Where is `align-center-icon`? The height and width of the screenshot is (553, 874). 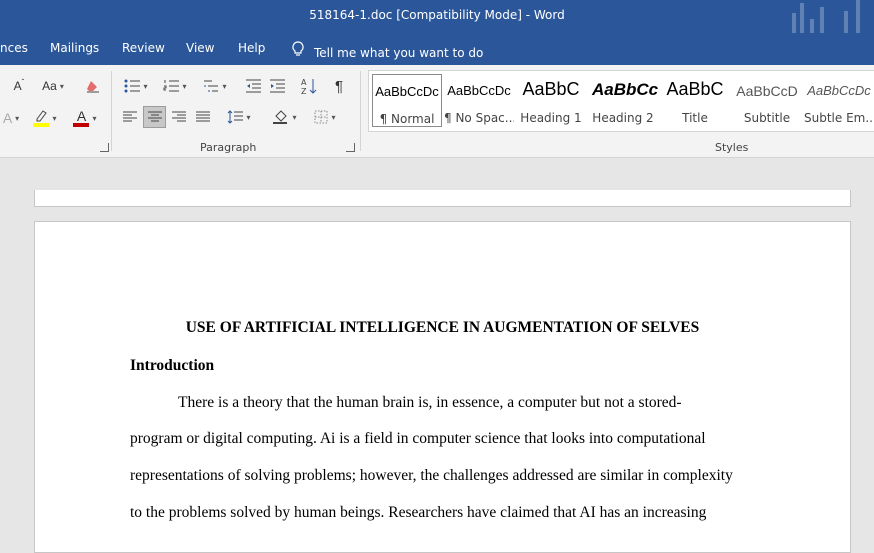 align-center-icon is located at coordinates (154, 116).